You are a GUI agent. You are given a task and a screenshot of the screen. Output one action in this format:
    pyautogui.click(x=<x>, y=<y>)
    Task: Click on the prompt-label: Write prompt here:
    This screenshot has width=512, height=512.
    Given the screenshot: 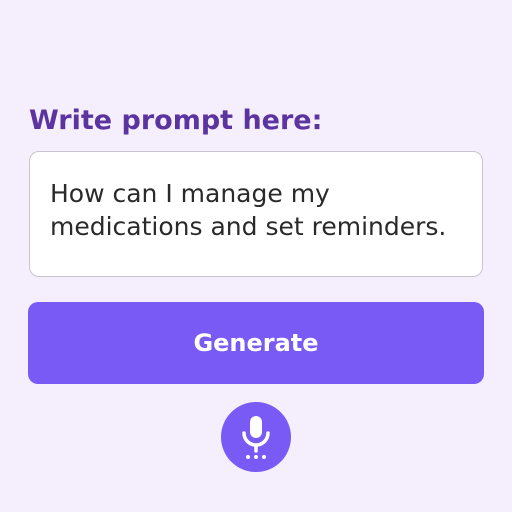 What is the action you would take?
    pyautogui.click(x=176, y=120)
    